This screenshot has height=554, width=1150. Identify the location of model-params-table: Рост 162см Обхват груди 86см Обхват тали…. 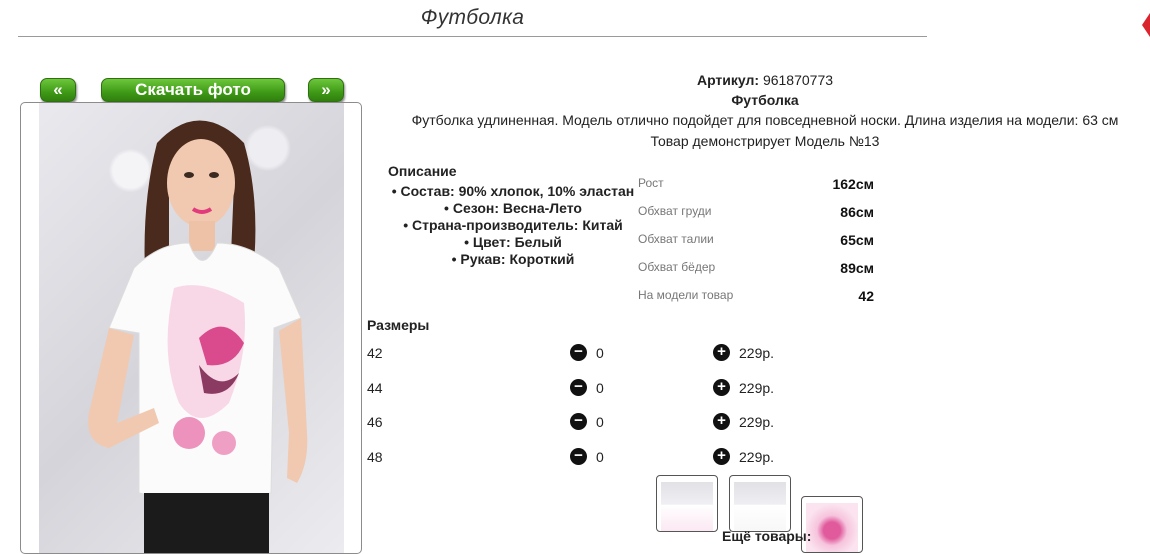
(756, 246).